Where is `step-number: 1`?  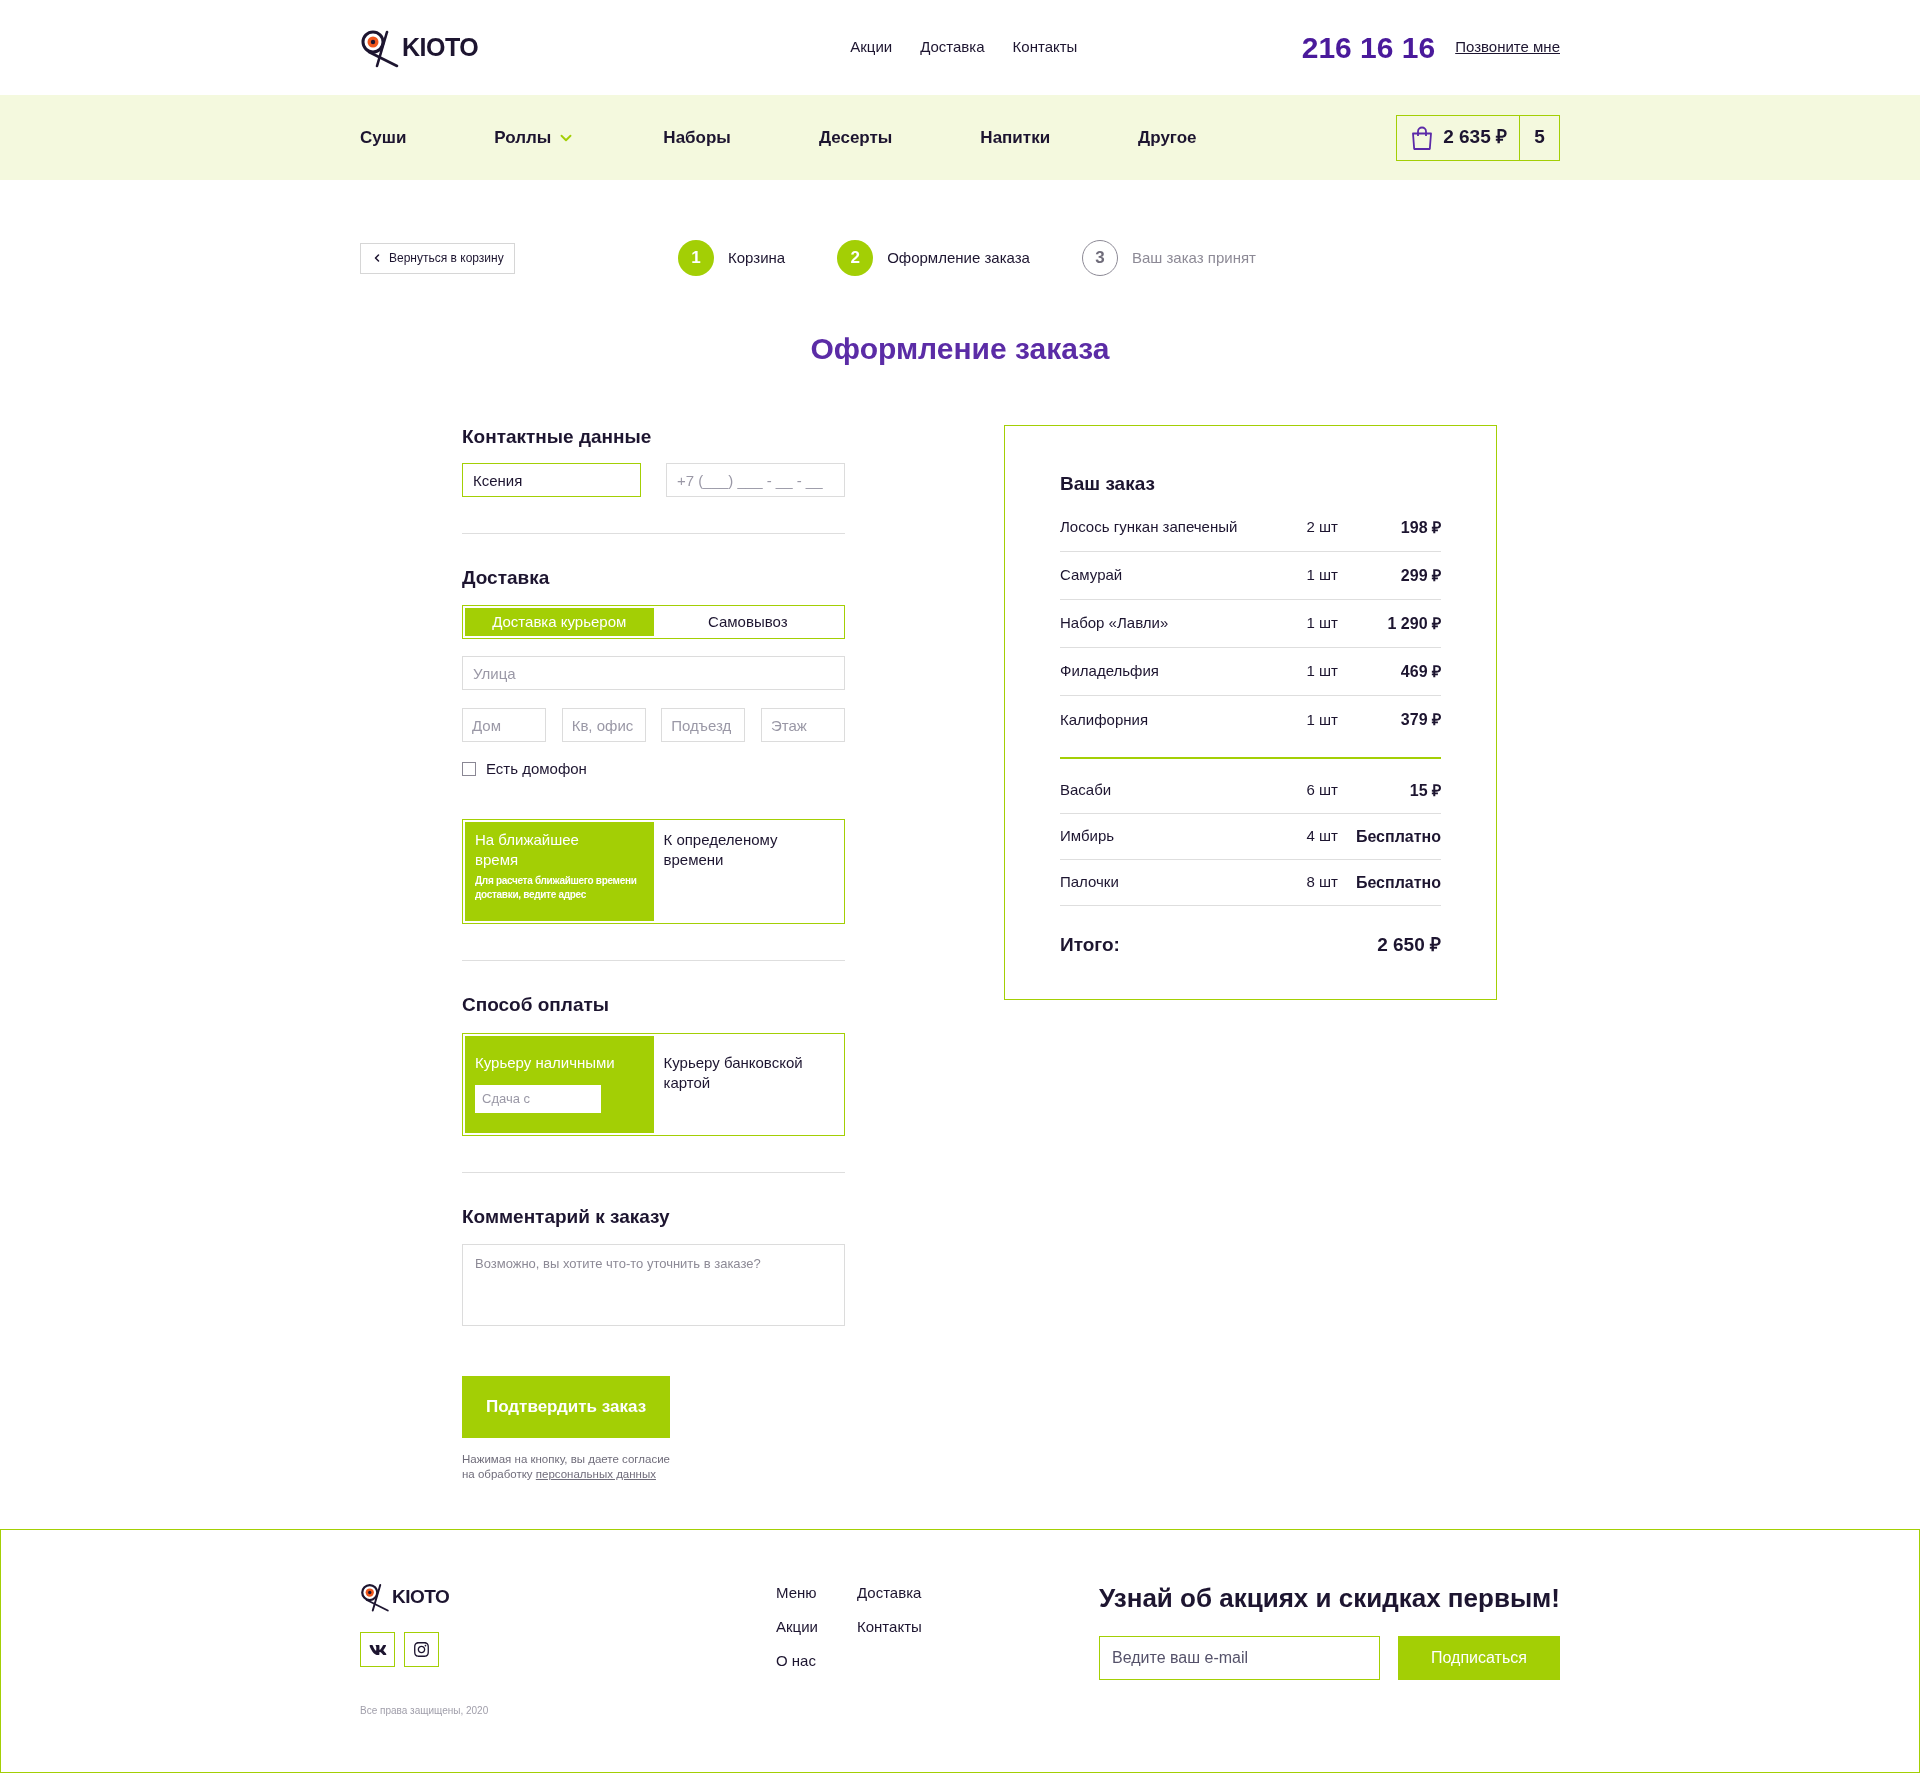
step-number: 1 is located at coordinates (696, 258).